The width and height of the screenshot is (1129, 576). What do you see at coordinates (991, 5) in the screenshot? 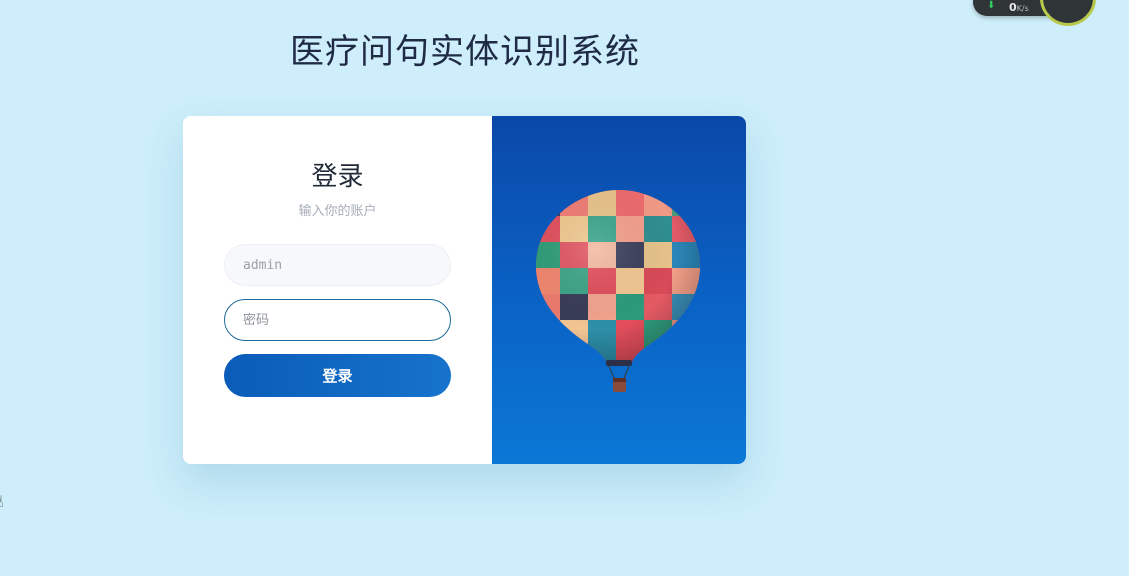
I see `download-arrow-icon: ⬇` at bounding box center [991, 5].